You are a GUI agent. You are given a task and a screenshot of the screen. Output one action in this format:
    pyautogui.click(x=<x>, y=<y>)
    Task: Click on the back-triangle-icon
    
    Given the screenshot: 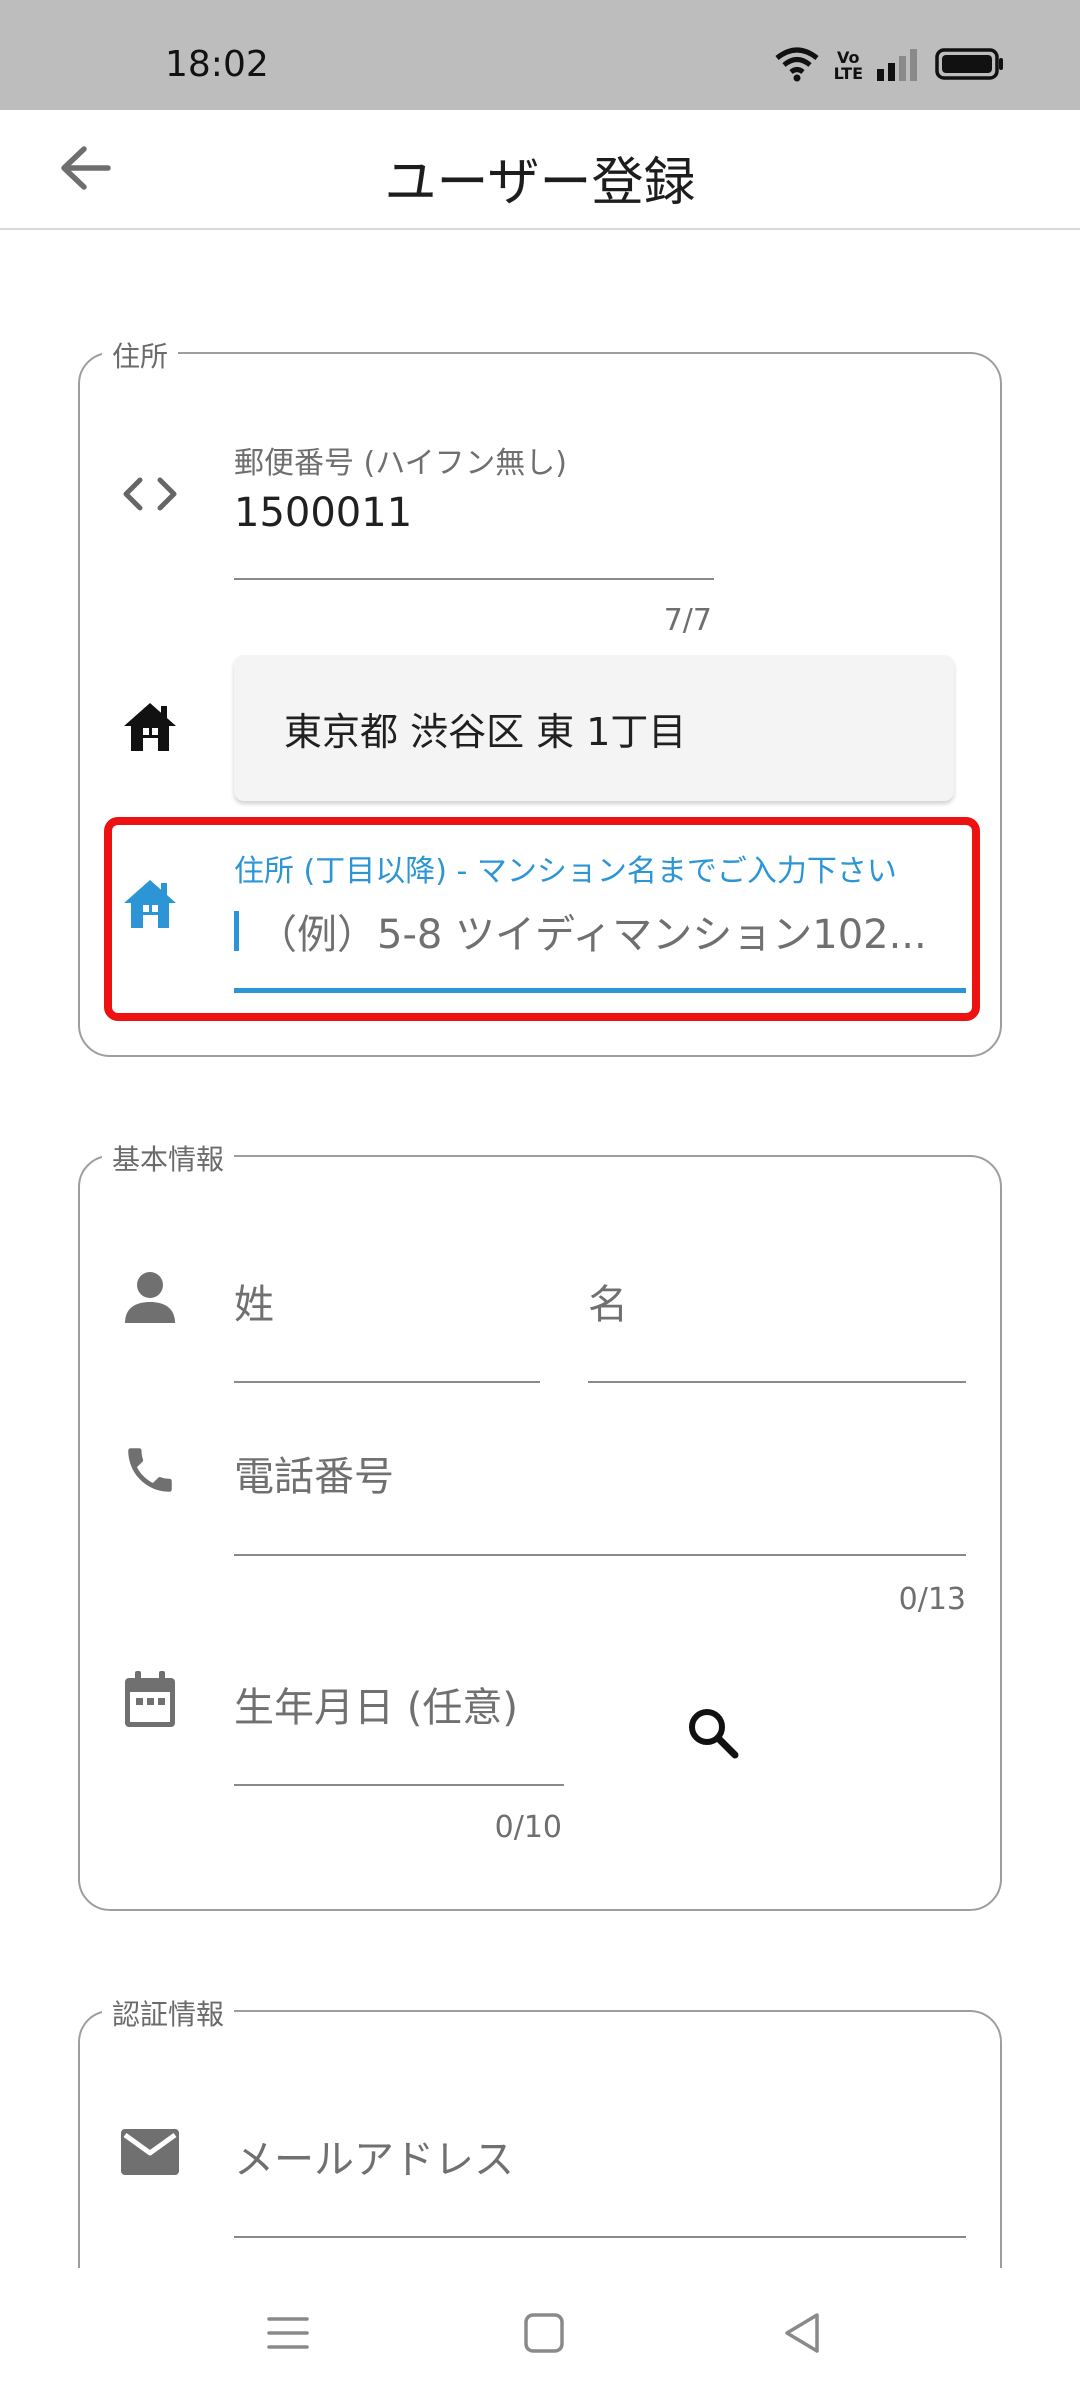 What is the action you would take?
    pyautogui.click(x=802, y=2335)
    